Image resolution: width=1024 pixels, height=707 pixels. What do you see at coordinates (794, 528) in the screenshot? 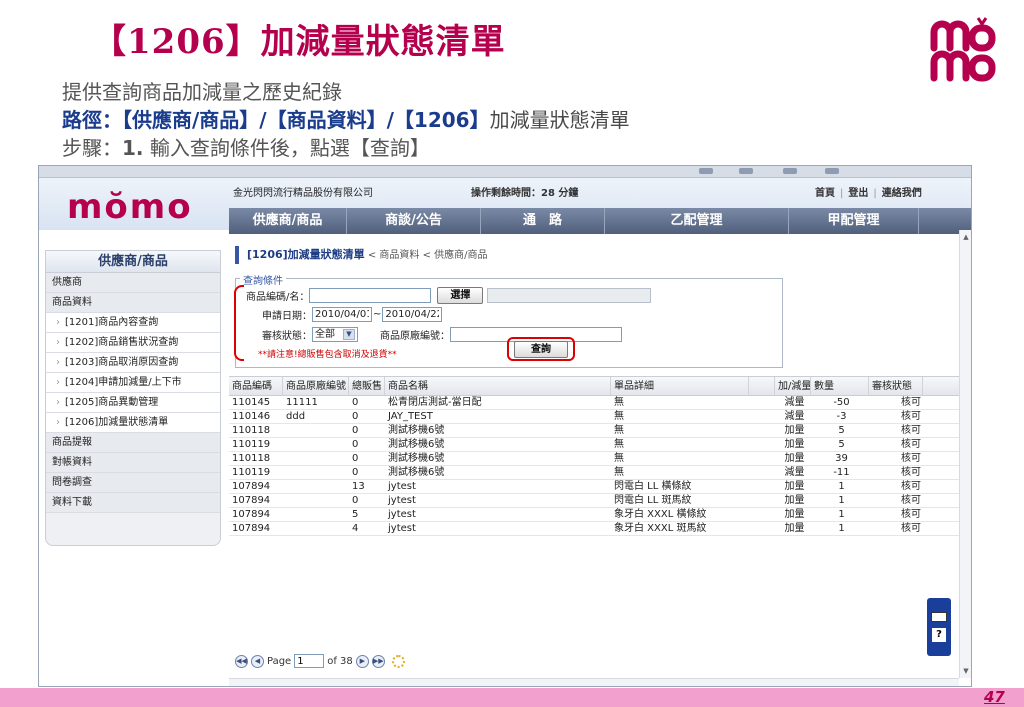
I see `table-cell: 加量` at bounding box center [794, 528].